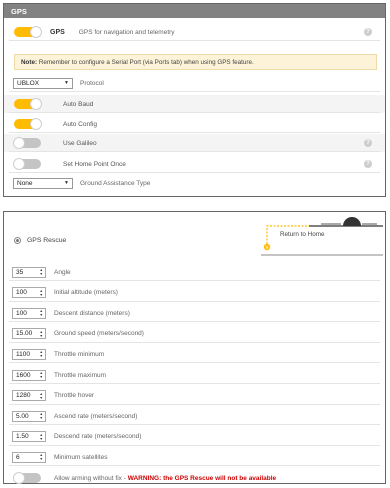  What do you see at coordinates (266, 247) in the screenshot?
I see `svg-text: H` at bounding box center [266, 247].